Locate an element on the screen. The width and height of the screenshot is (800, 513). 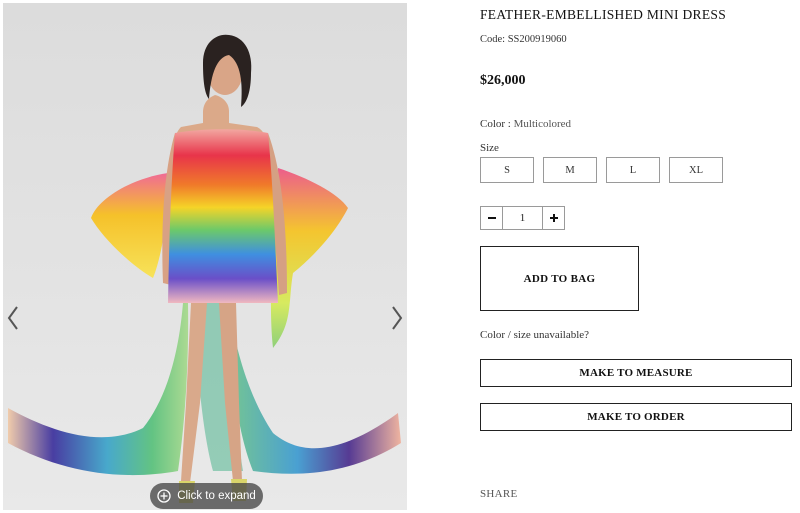
chevron-left-icon is located at coordinates (12, 318).